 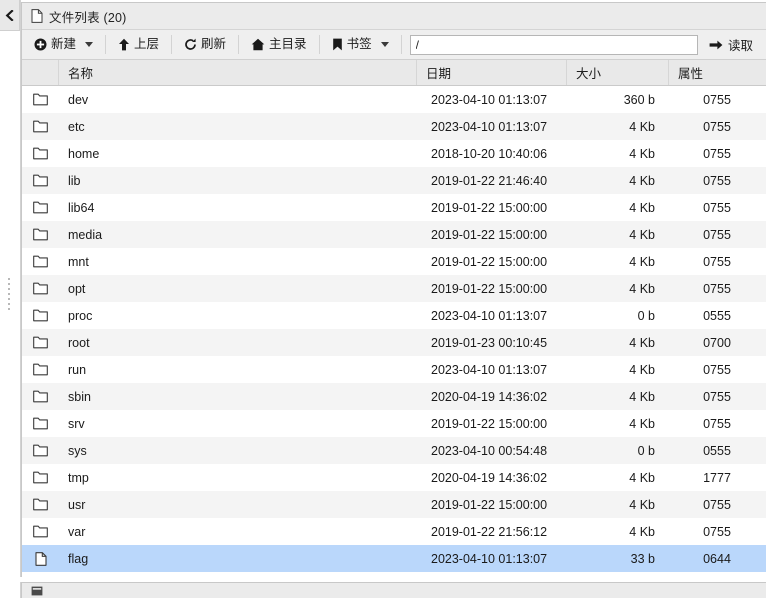 I want to click on file-table-header: 名称 日期 大小 属性, so click(x=394, y=73).